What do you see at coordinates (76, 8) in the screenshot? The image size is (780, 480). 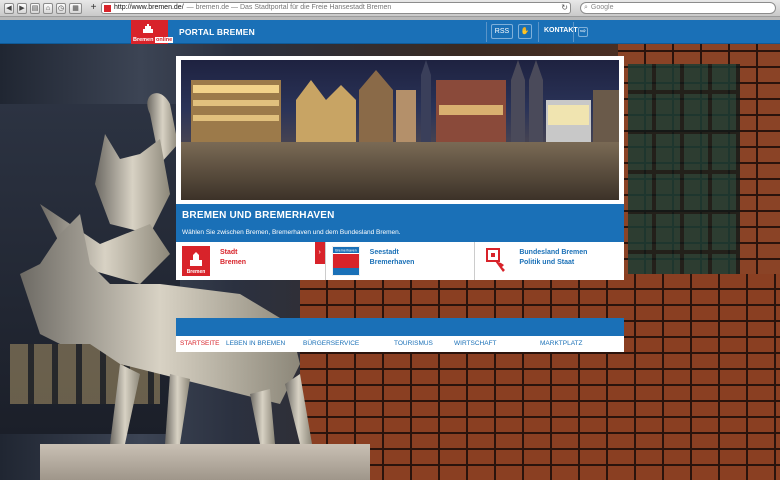 I see `top-sites-icon: ▦` at bounding box center [76, 8].